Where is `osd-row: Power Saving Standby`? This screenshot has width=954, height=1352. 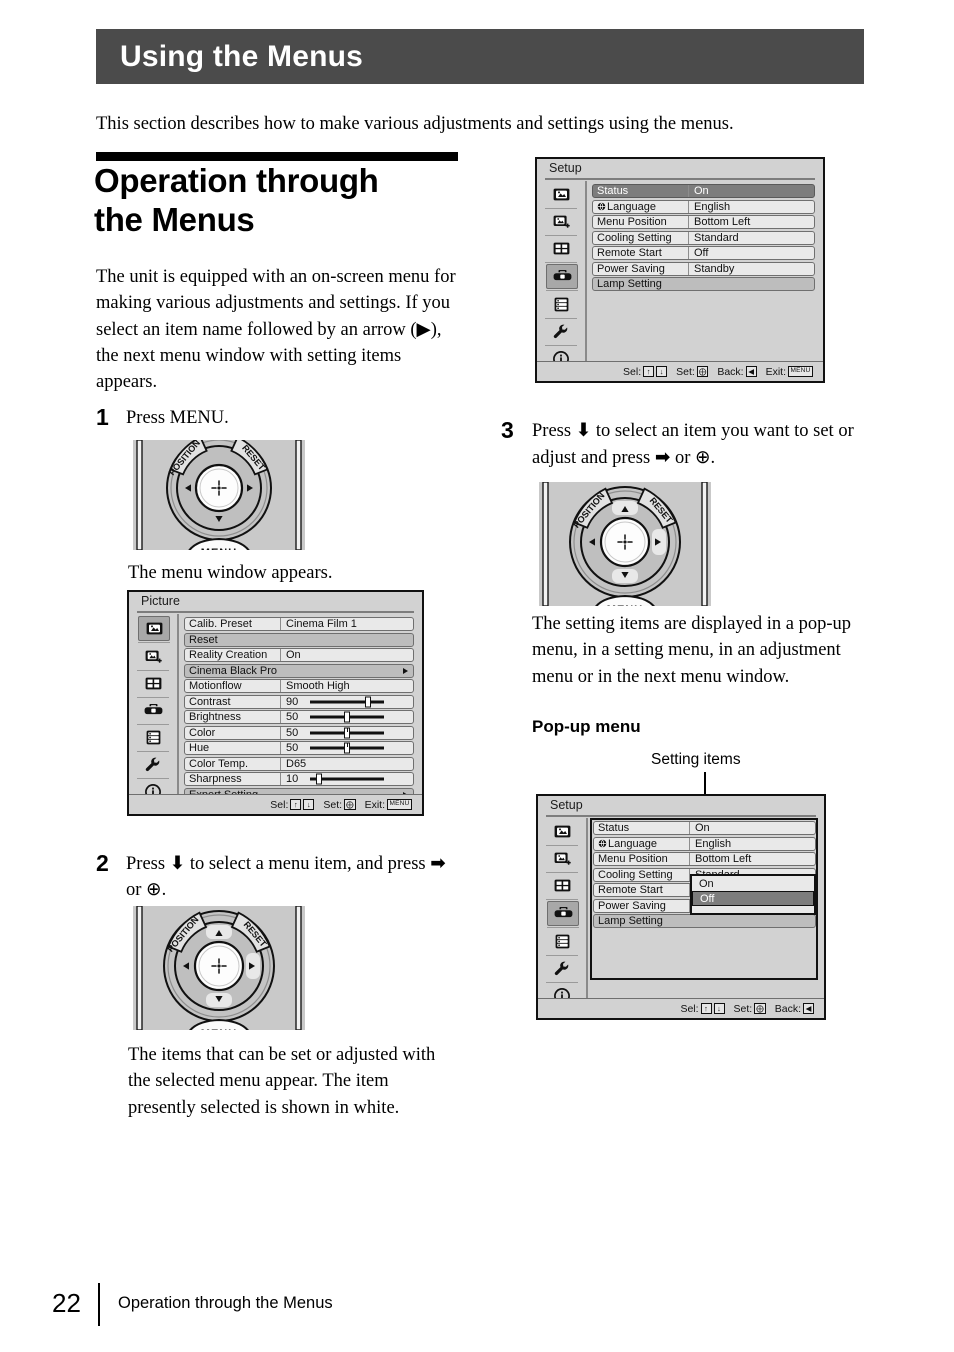 osd-row: Power Saving Standby is located at coordinates (703, 268).